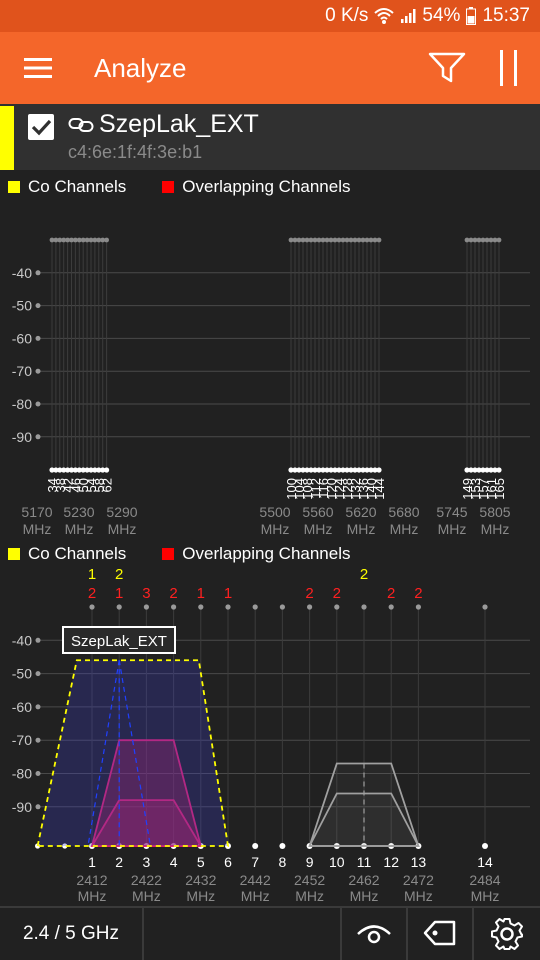 This screenshot has height=960, width=540. Describe the element at coordinates (228, 593) in the screenshot. I see `overlap-channel-count: 1` at that location.